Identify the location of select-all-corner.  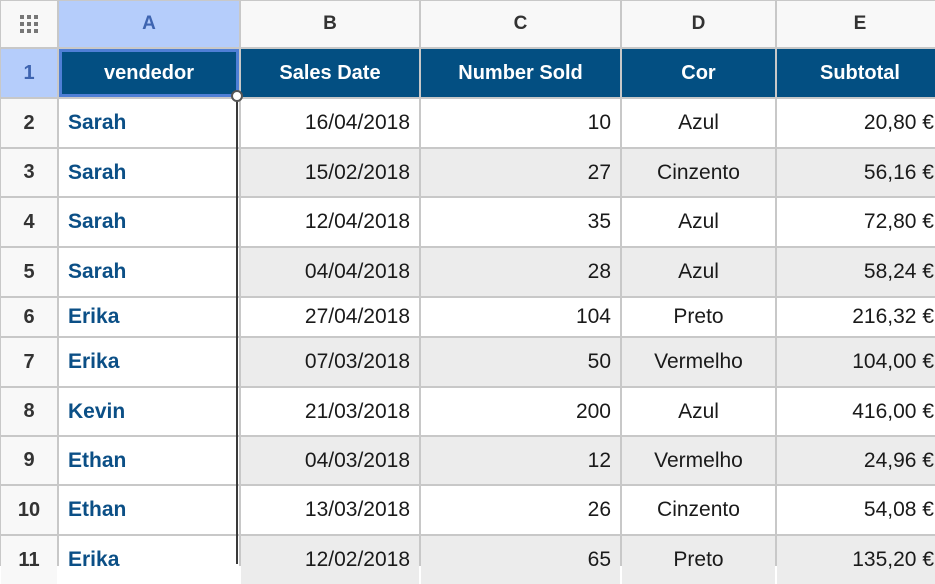
(29, 24).